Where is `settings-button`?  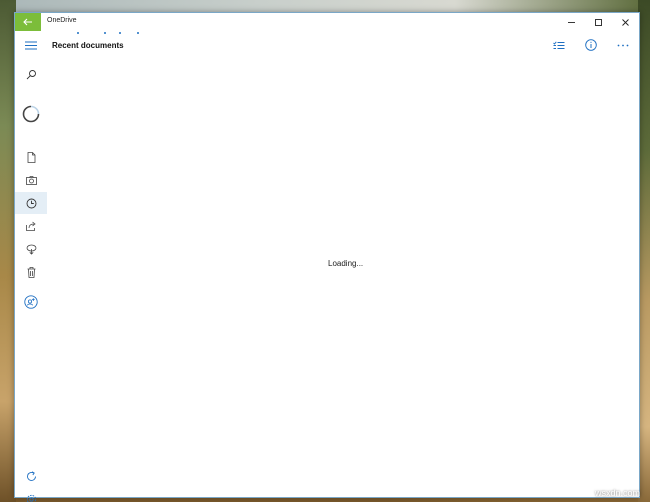
settings-button is located at coordinates (31, 495).